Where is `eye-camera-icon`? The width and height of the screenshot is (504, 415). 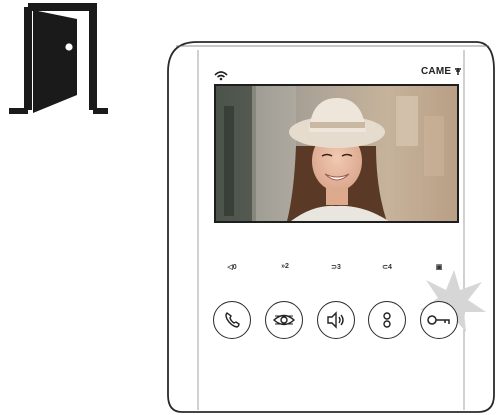 eye-camera-icon is located at coordinates (284, 320).